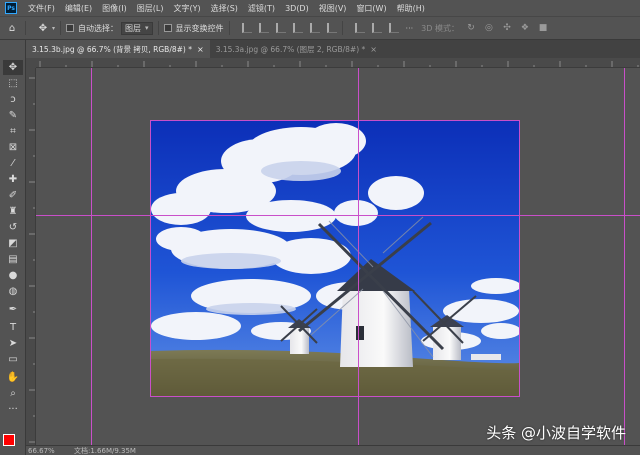  What do you see at coordinates (331, 28) in the screenshot?
I see `align-bottom-icon` at bounding box center [331, 28].